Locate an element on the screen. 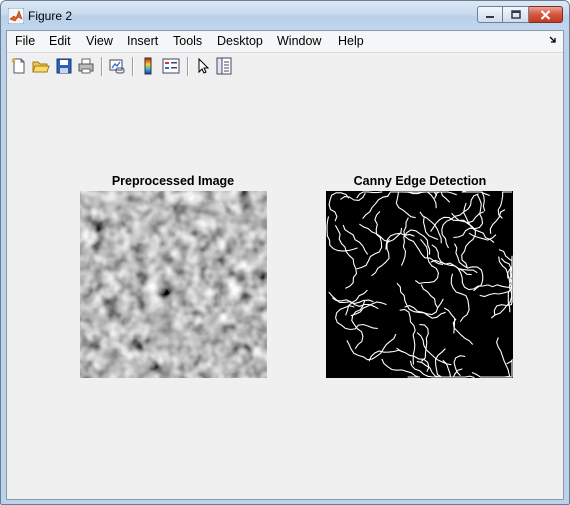 The height and width of the screenshot is (505, 570). close-button is located at coordinates (546, 14).